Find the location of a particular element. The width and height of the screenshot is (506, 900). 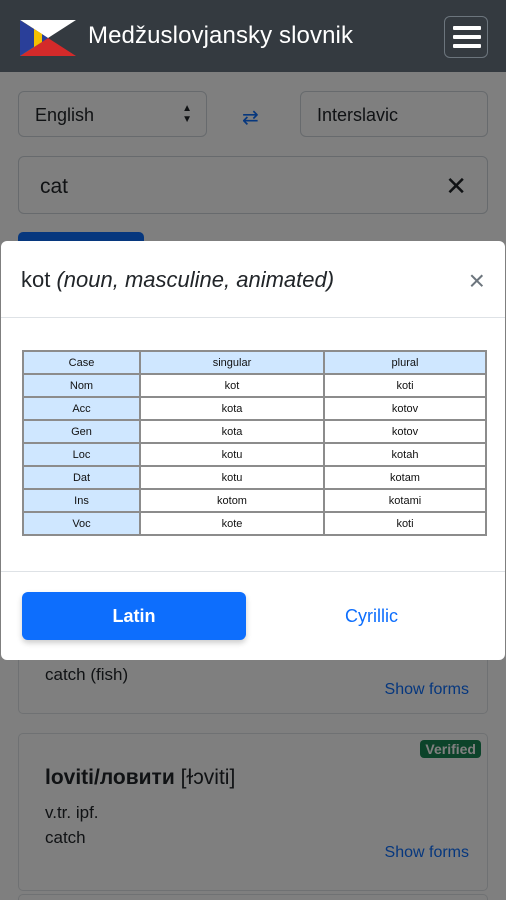

table-row: Nom kot koti is located at coordinates (254, 385).